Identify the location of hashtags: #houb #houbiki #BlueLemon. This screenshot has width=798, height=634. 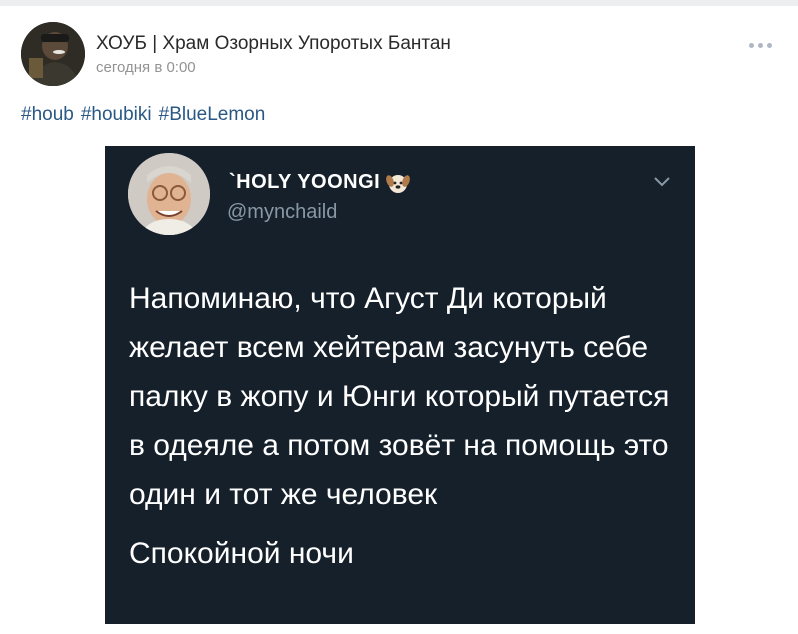
(143, 115).